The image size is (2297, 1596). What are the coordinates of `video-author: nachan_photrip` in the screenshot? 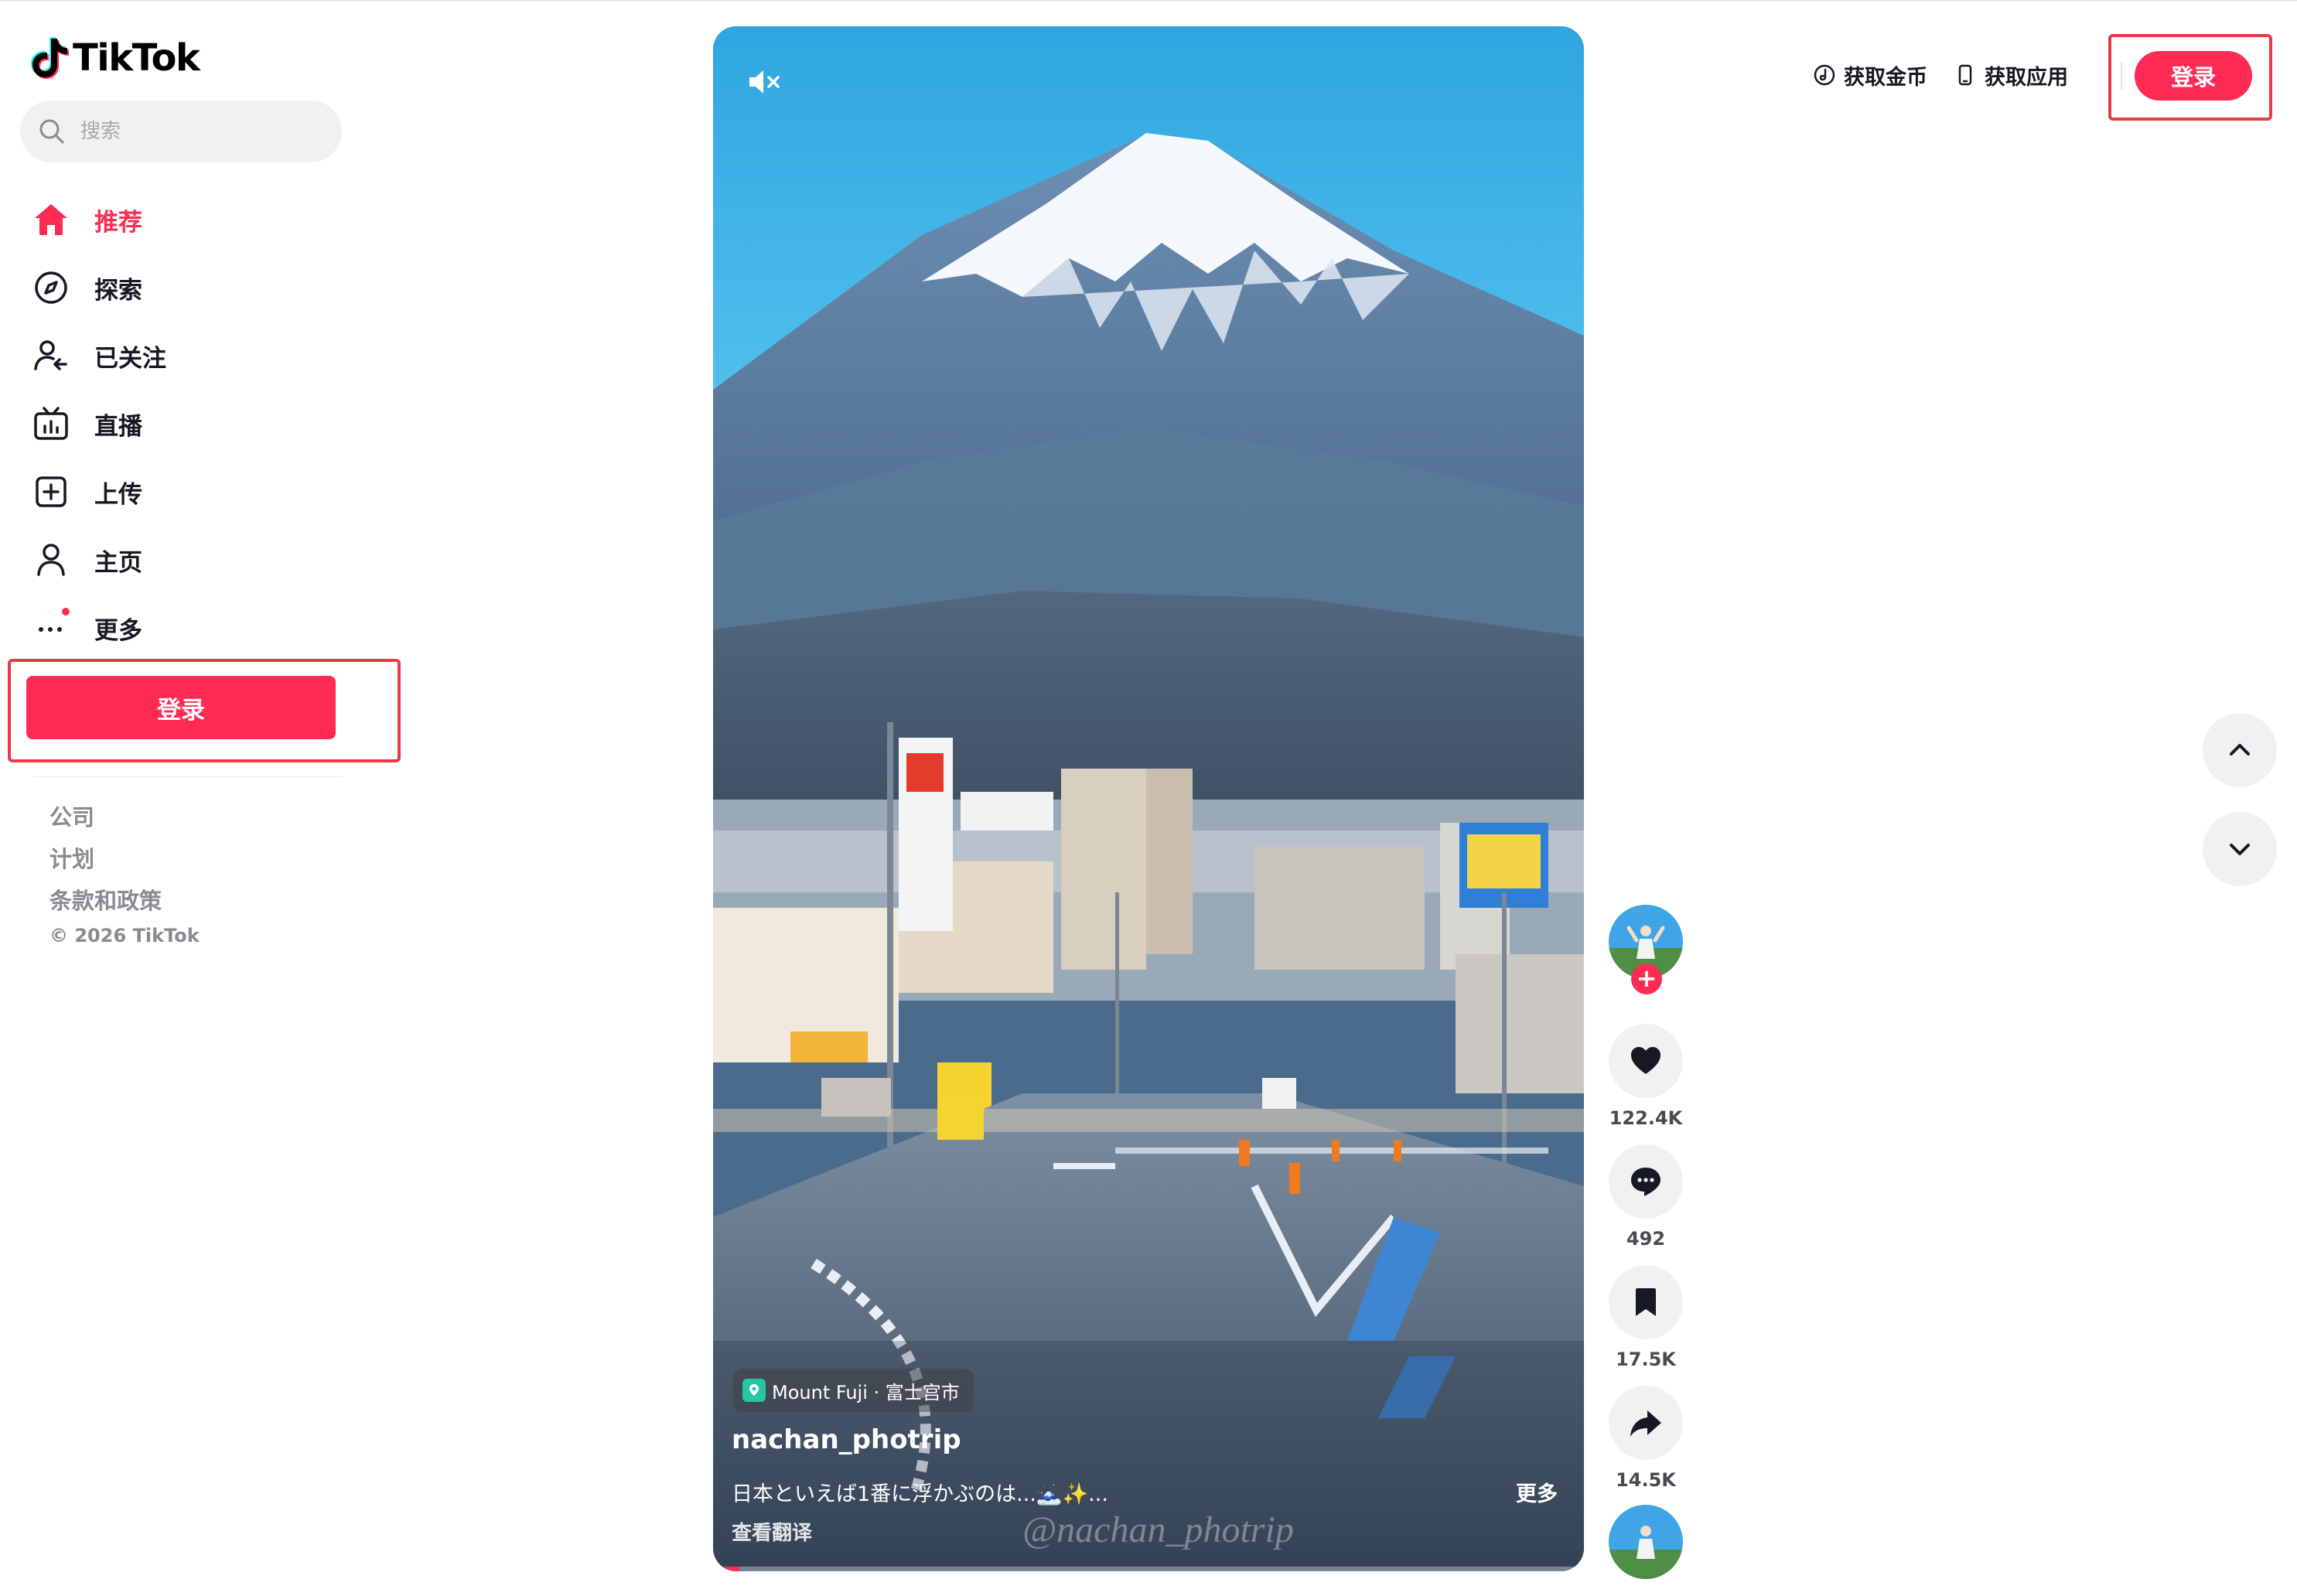 It's located at (846, 1439).